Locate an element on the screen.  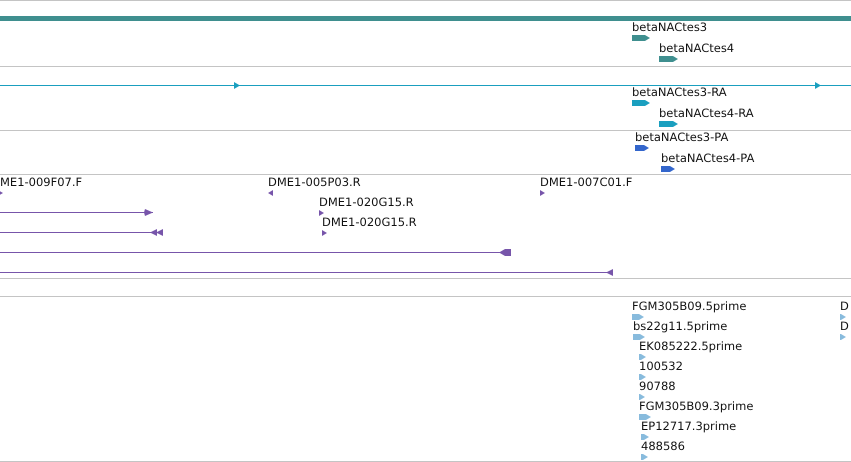
feature-label: betaNACtes4-RA is located at coordinates (706, 113).